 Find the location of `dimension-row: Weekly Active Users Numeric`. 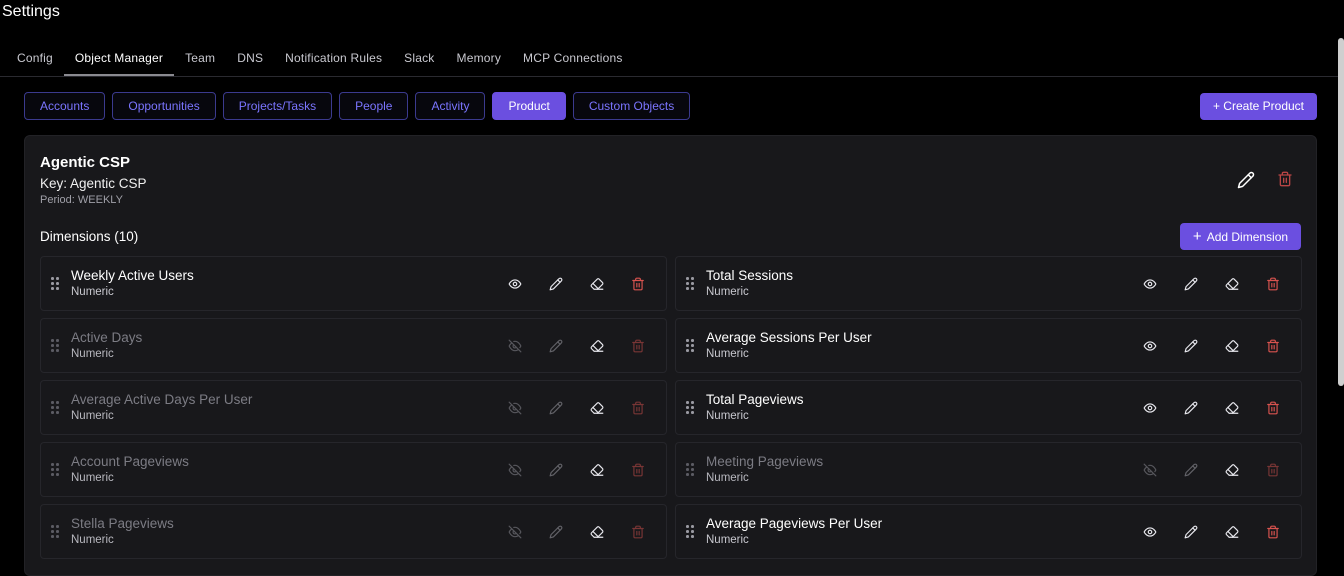

dimension-row: Weekly Active Users Numeric is located at coordinates (353, 283).